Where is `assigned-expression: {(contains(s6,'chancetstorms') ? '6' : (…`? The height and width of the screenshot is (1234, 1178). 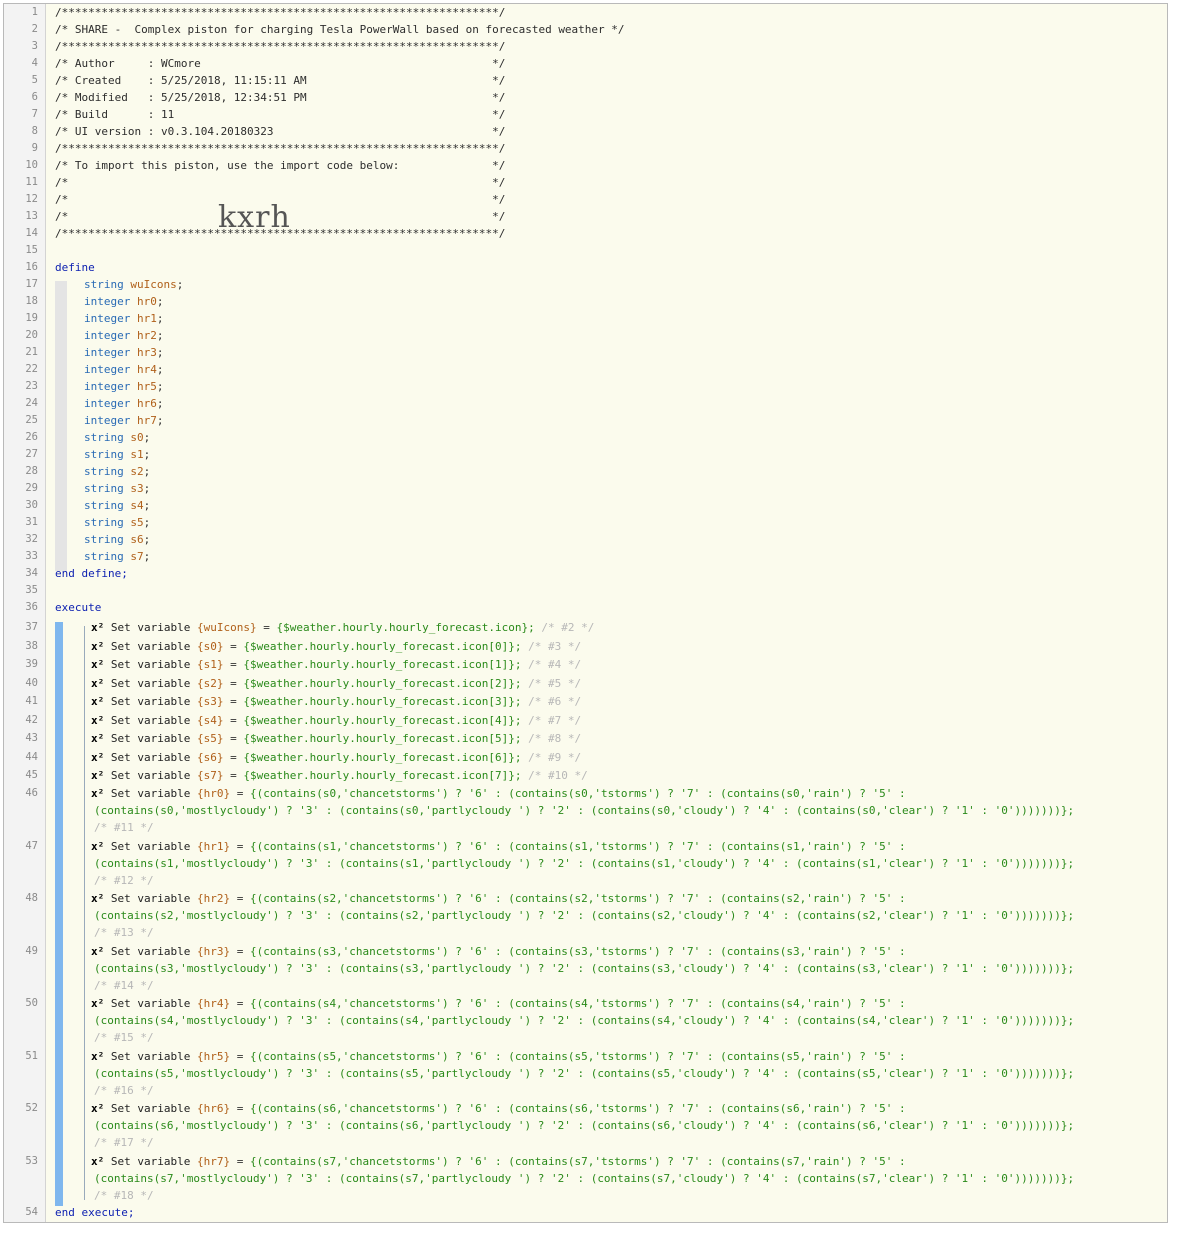
assigned-expression: {(contains(s6,'chancetstorms') ? '6' : (… is located at coordinates (577, 1108).